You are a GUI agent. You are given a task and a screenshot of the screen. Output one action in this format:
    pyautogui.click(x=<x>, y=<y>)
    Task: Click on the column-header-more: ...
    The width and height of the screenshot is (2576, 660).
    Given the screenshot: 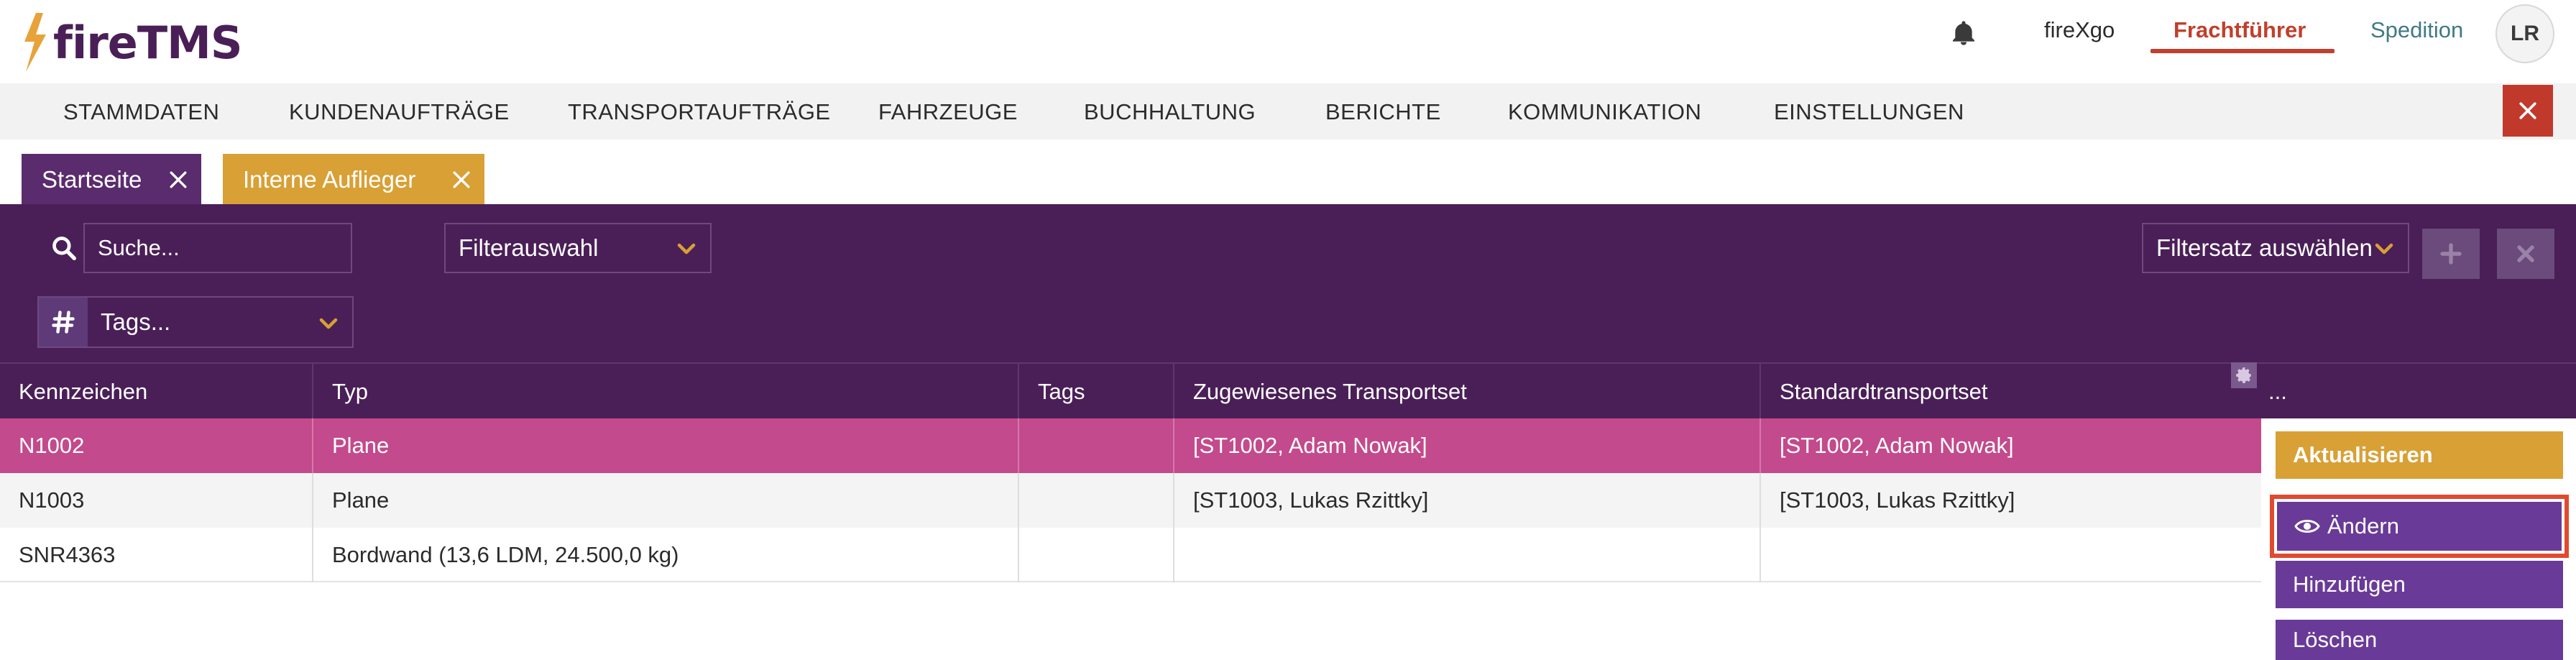 What is the action you would take?
    pyautogui.click(x=2418, y=392)
    